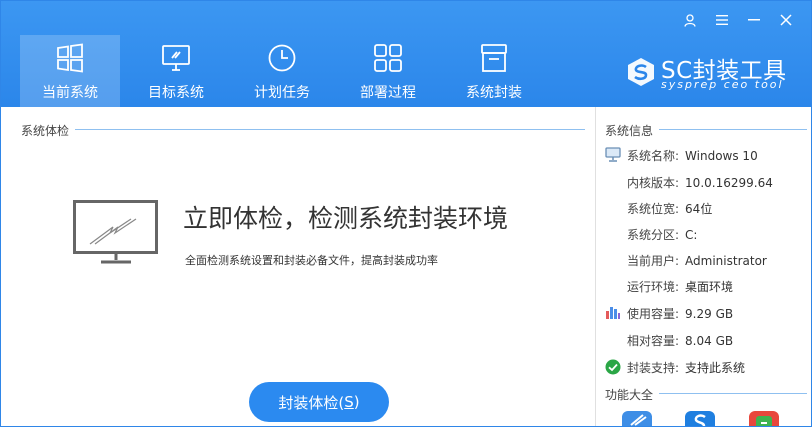  What do you see at coordinates (653, 156) in the screenshot?
I see `info-key: 系统名称:` at bounding box center [653, 156].